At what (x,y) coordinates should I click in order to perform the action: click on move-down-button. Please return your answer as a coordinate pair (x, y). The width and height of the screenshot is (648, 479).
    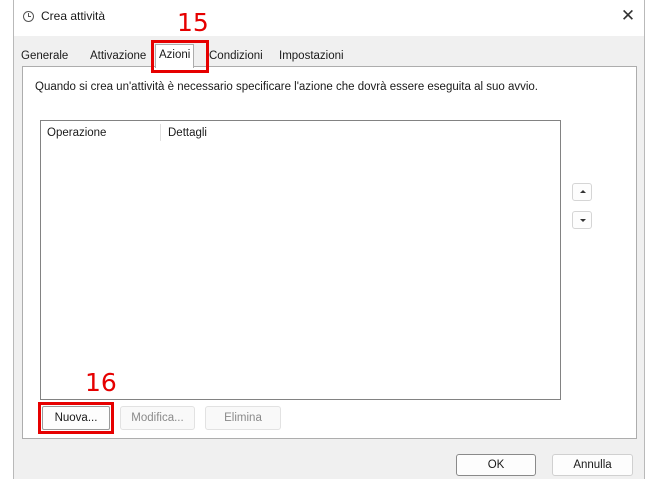
    Looking at the image, I should click on (582, 220).